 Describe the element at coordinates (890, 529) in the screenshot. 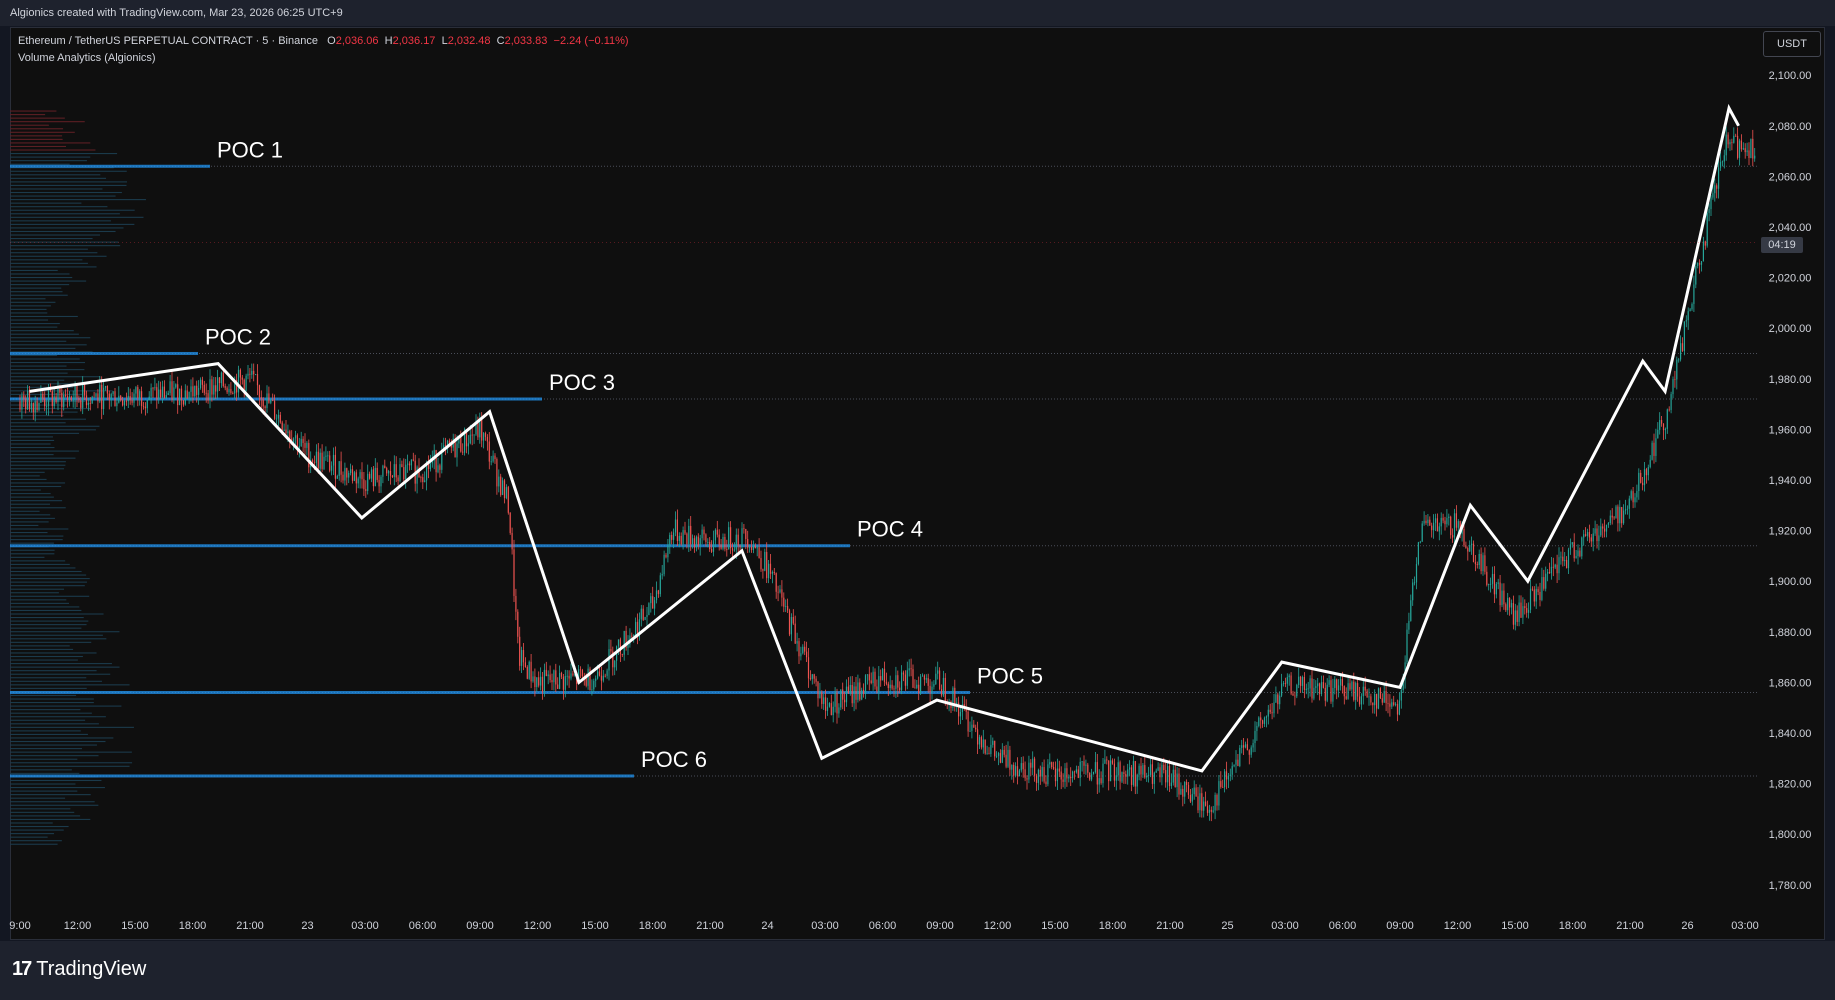

I see `poc-label: POC 4` at that location.